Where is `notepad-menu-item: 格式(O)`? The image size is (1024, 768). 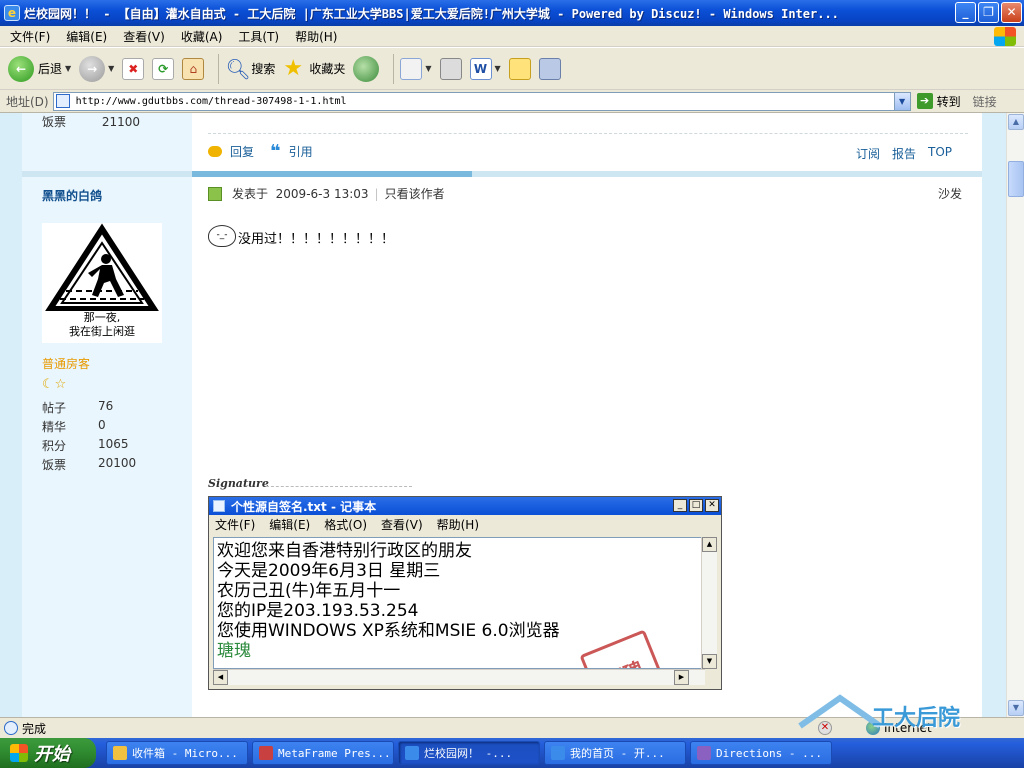 notepad-menu-item: 格式(O) is located at coordinates (346, 525).